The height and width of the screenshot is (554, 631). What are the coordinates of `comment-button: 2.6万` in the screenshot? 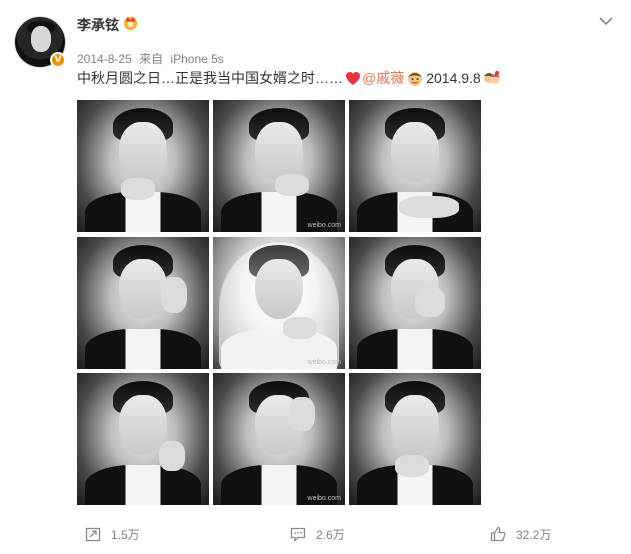 It's located at (317, 534).